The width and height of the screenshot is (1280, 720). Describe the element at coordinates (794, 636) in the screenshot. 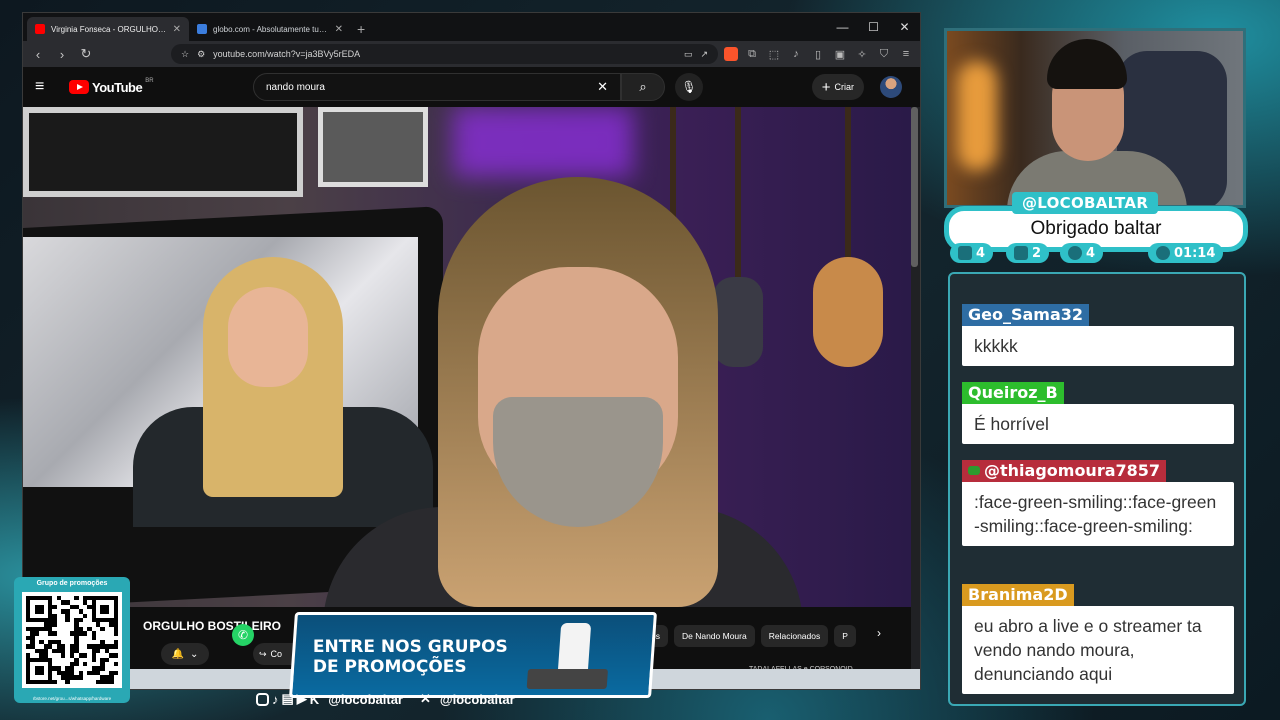

I see `chip-relacionados: Relacionados` at that location.